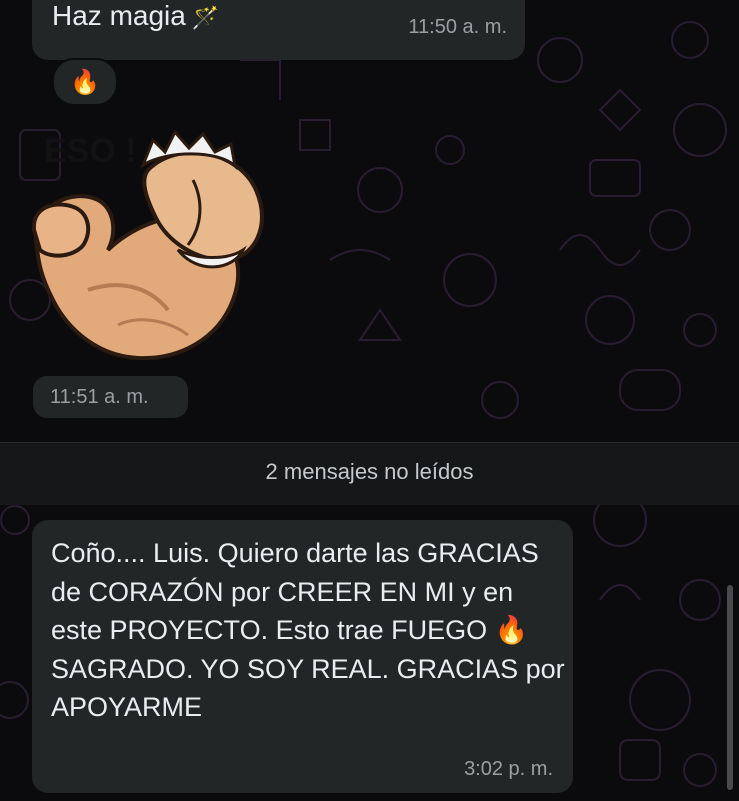 Image resolution: width=739 pixels, height=801 pixels. I want to click on flexed-bicep-icon: ESO !, so click(147, 245).